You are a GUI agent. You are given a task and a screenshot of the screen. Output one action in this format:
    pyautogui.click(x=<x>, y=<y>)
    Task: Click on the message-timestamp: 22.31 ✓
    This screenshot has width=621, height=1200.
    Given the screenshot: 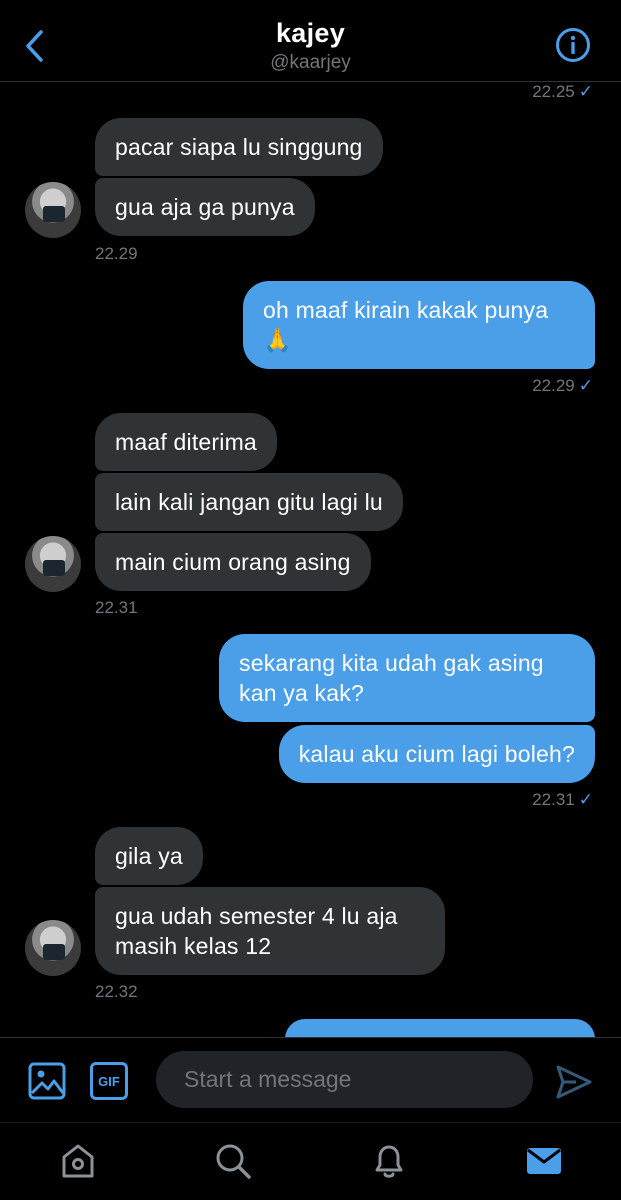 What is the action you would take?
    pyautogui.click(x=562, y=799)
    